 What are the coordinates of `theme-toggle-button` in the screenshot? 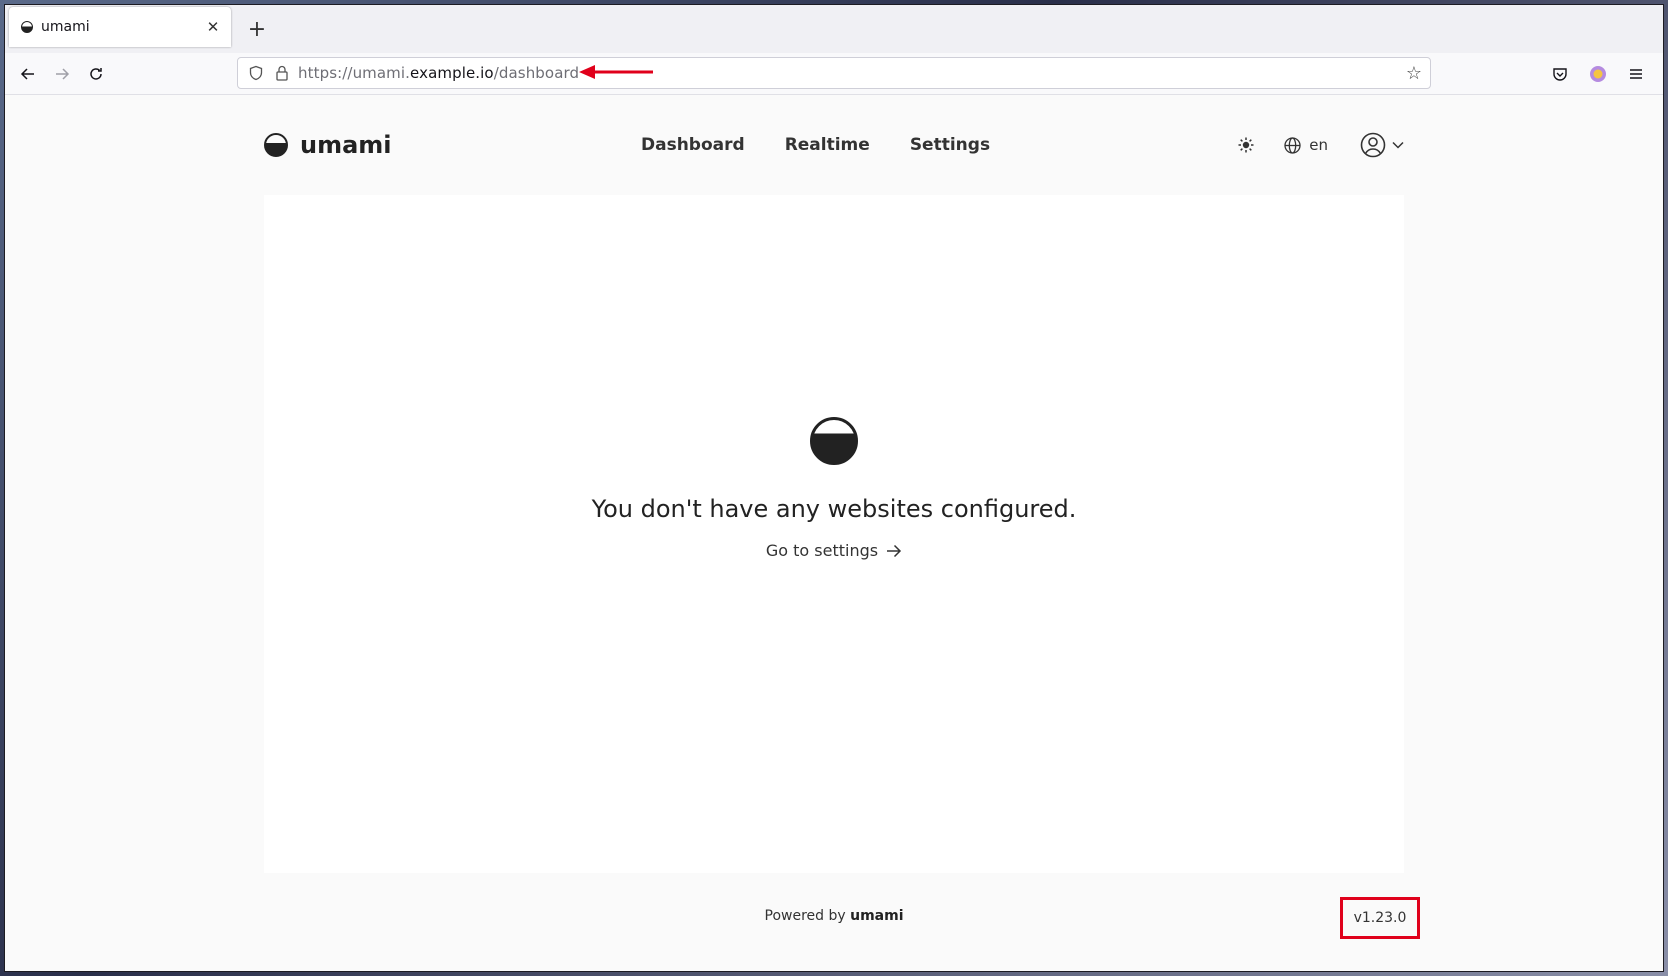 It's located at (1246, 145).